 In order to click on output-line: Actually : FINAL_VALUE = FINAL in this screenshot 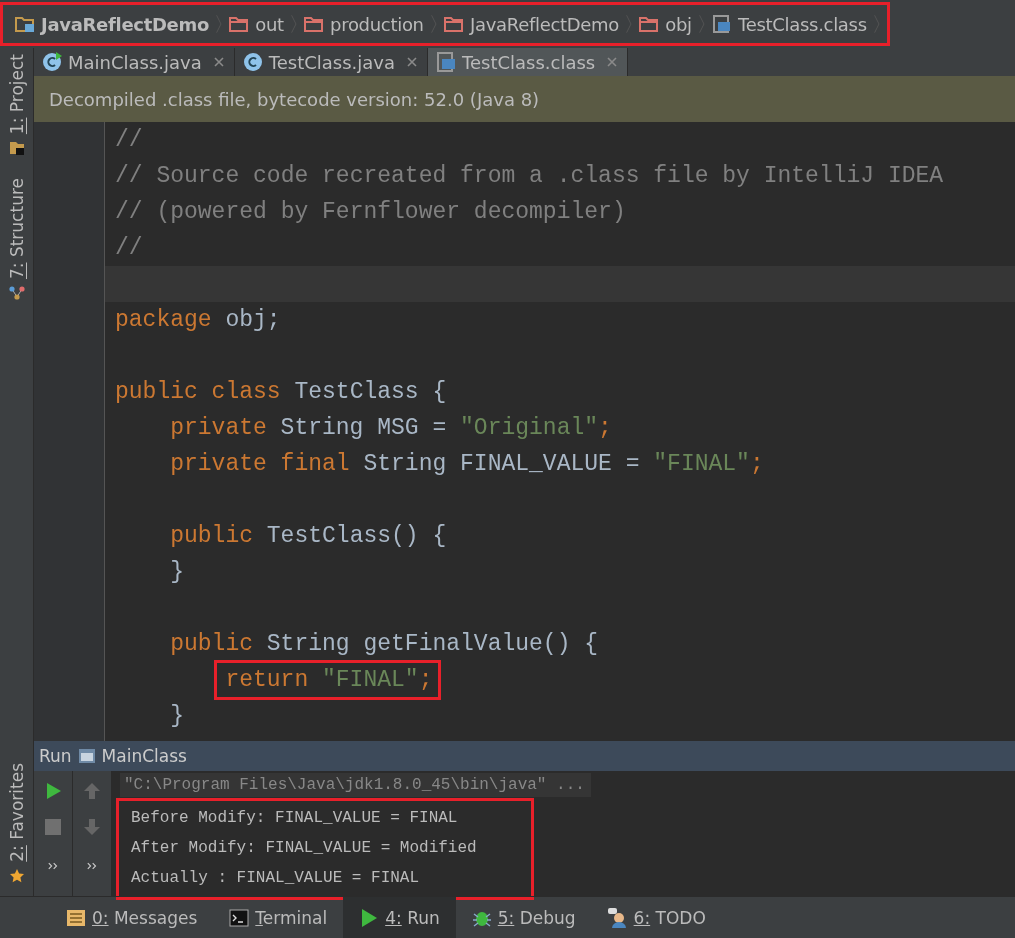, I will do `click(276, 878)`.